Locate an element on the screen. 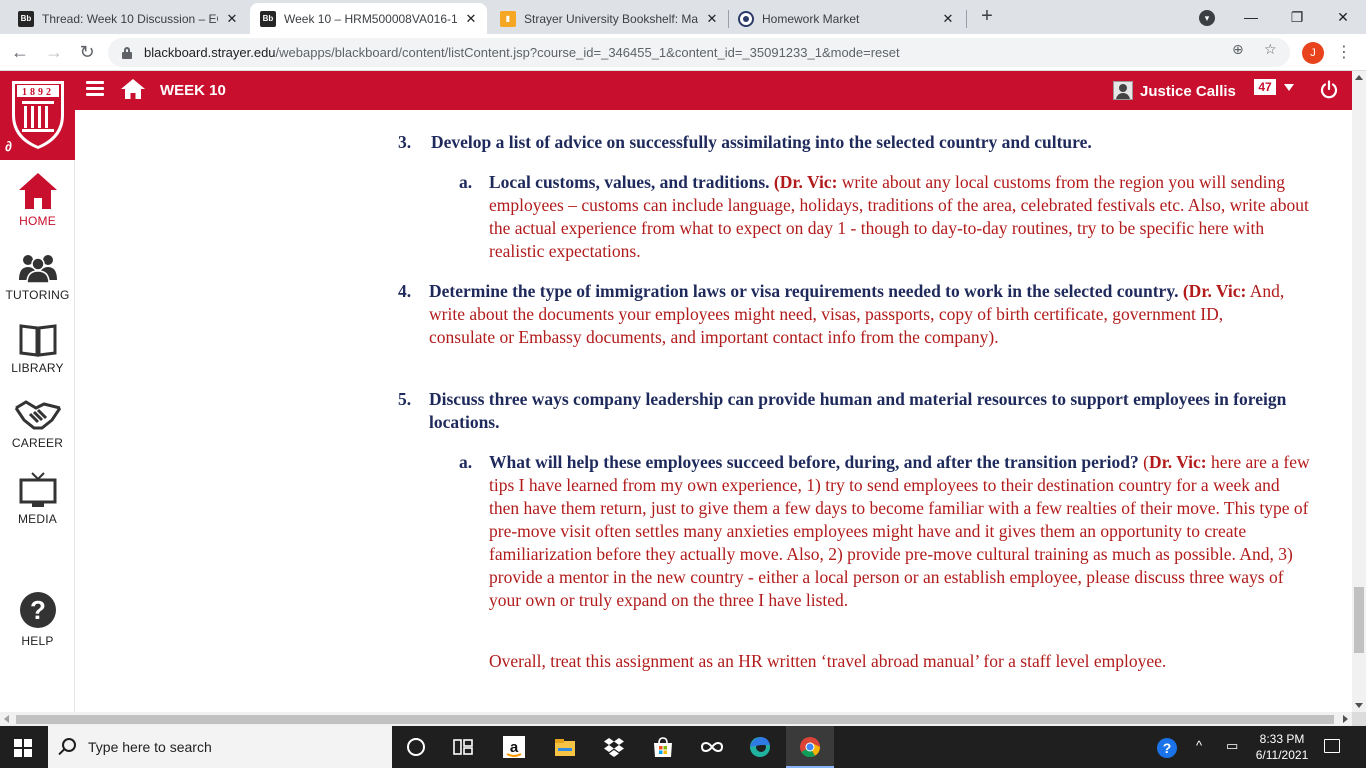 This screenshot has height=768, width=1366. scroll-left-icon is located at coordinates (6, 719).